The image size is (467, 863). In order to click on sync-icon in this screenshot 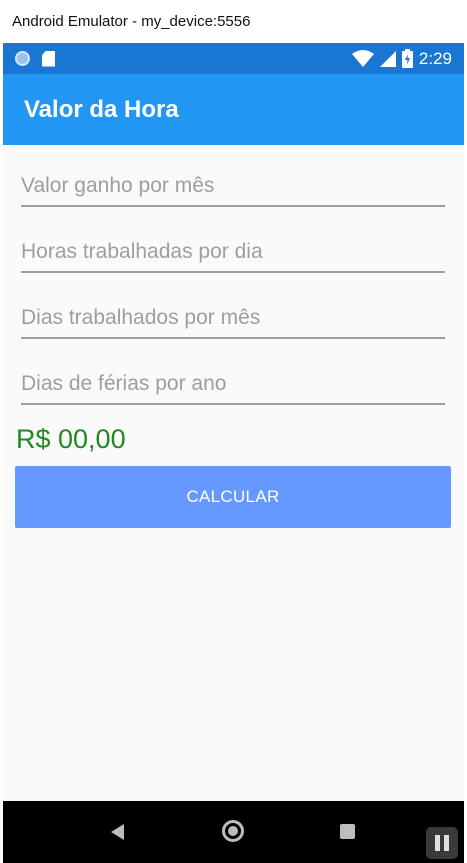, I will do `click(22, 58)`.